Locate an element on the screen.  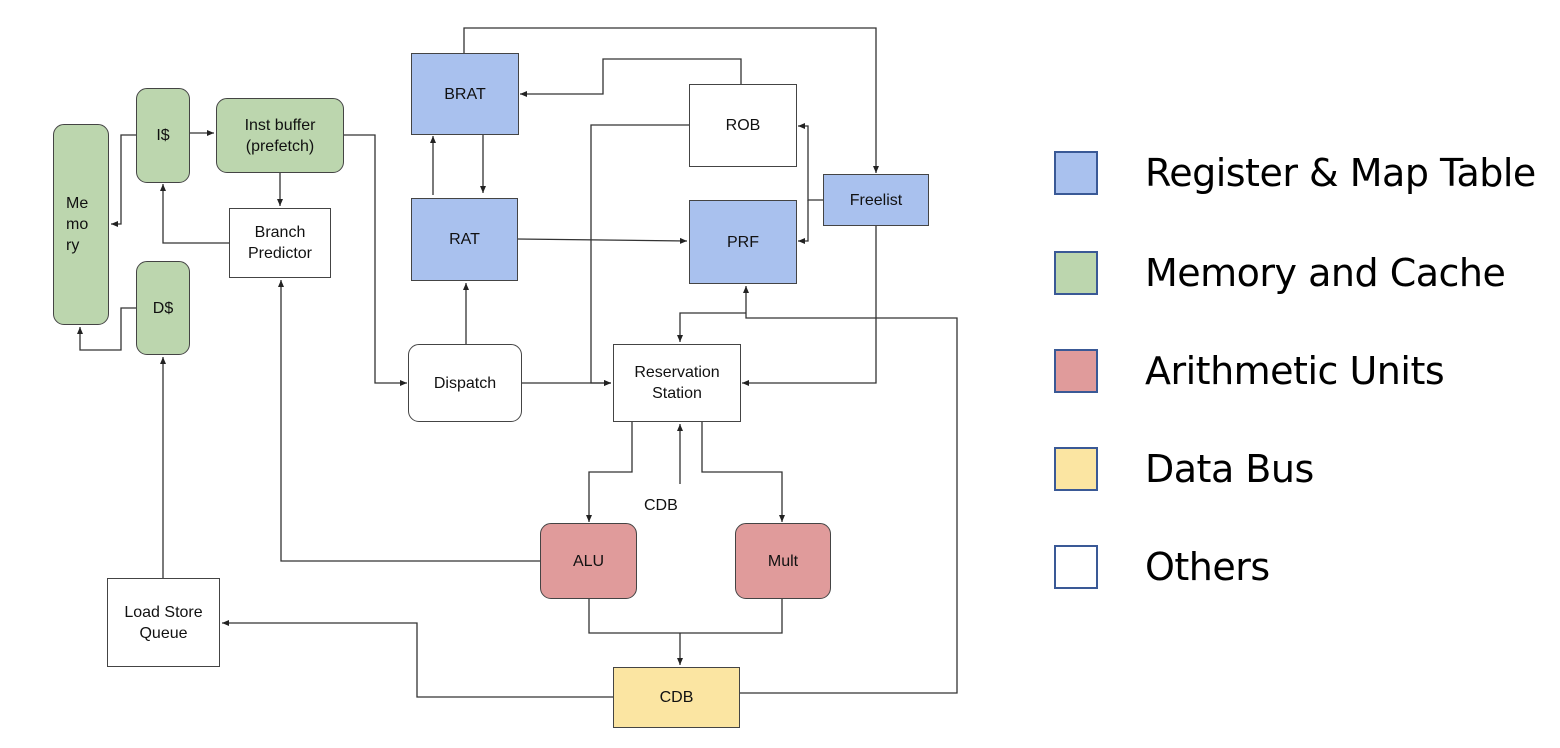
prf-node: PRF is located at coordinates (743, 242).